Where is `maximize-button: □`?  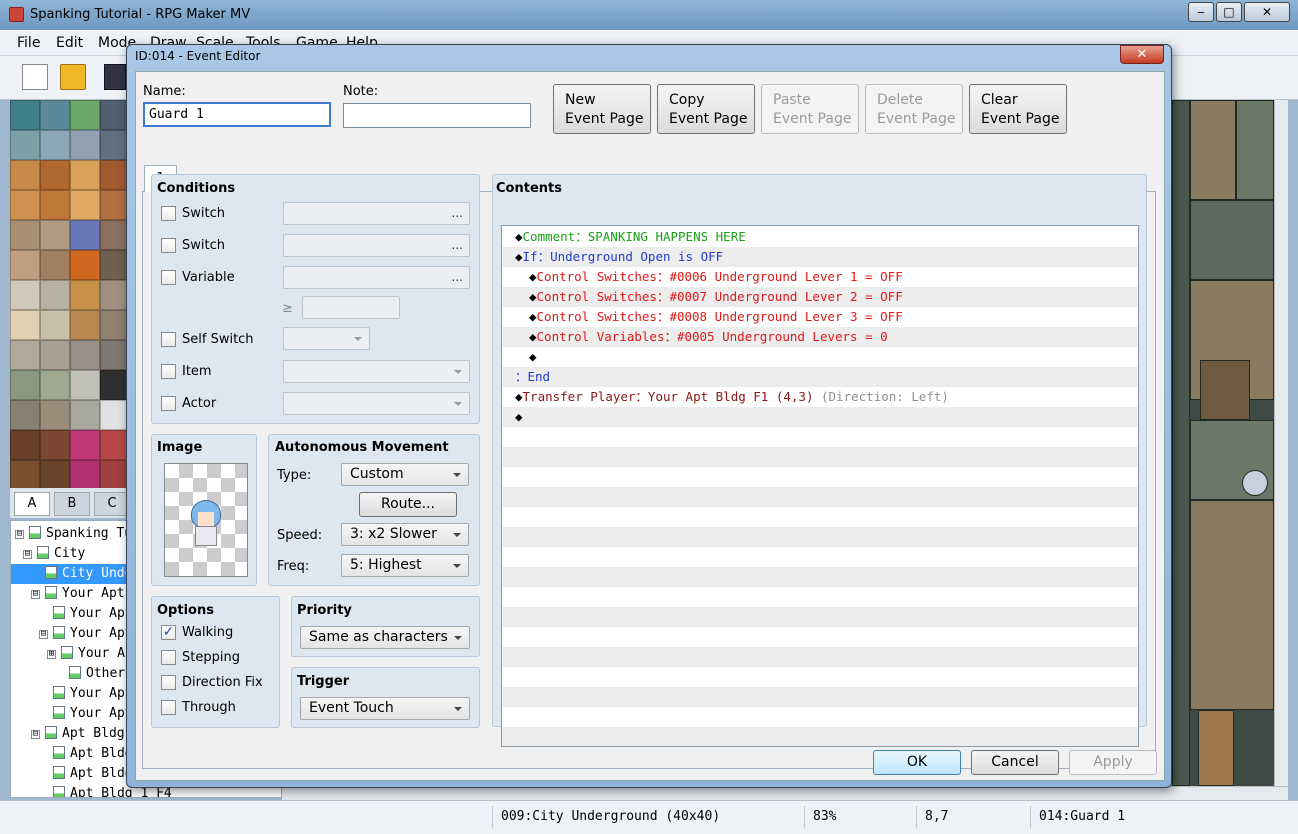
maximize-button: □ is located at coordinates (1229, 12).